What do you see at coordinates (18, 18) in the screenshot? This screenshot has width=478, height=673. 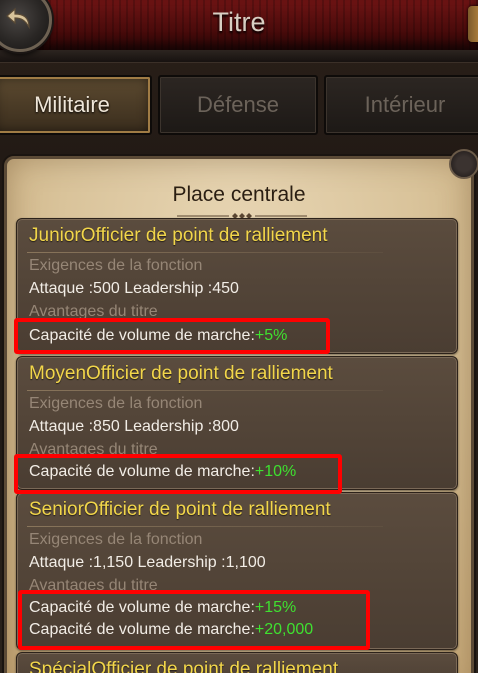 I see `back-arrow-icon` at bounding box center [18, 18].